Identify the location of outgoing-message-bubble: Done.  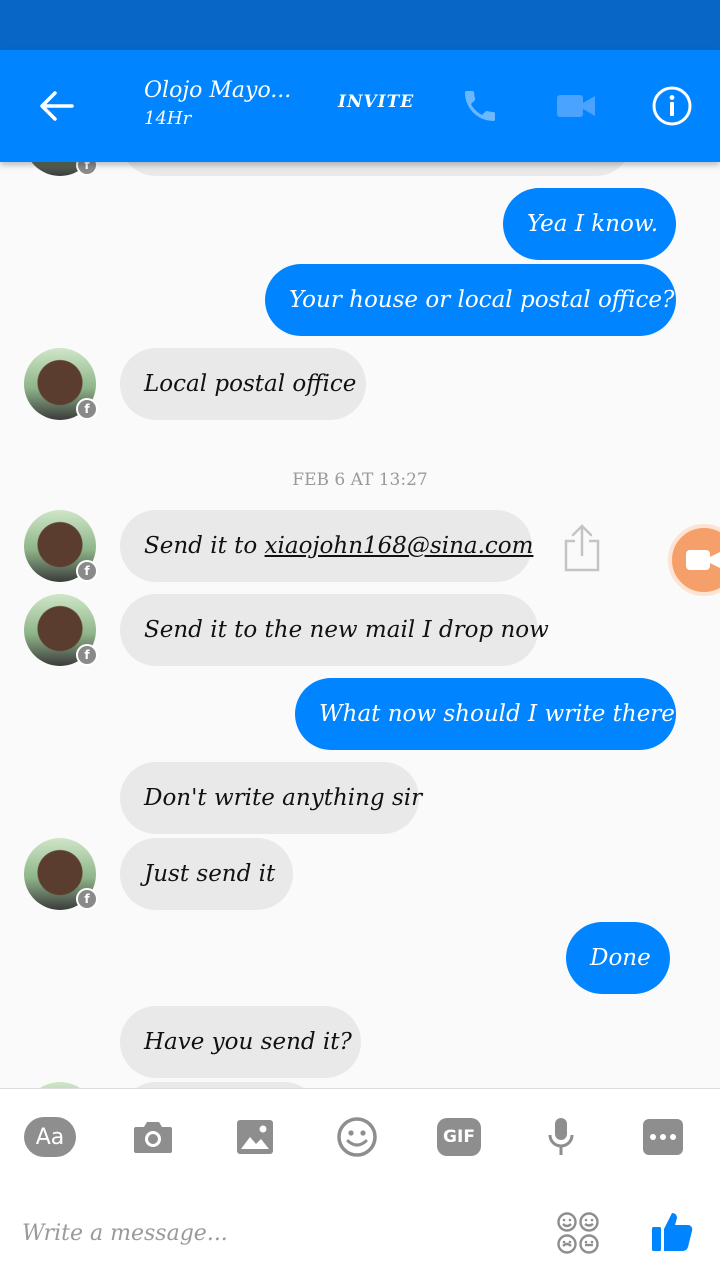
(618, 958).